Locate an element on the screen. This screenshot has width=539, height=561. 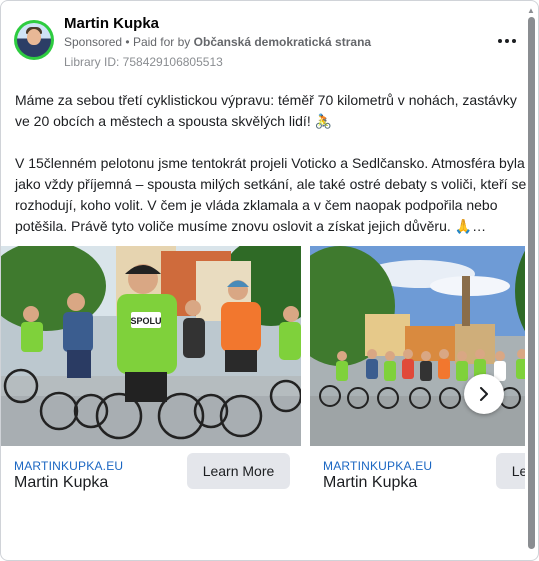
paid-for-prefix: Paid for by is located at coordinates (161, 42).